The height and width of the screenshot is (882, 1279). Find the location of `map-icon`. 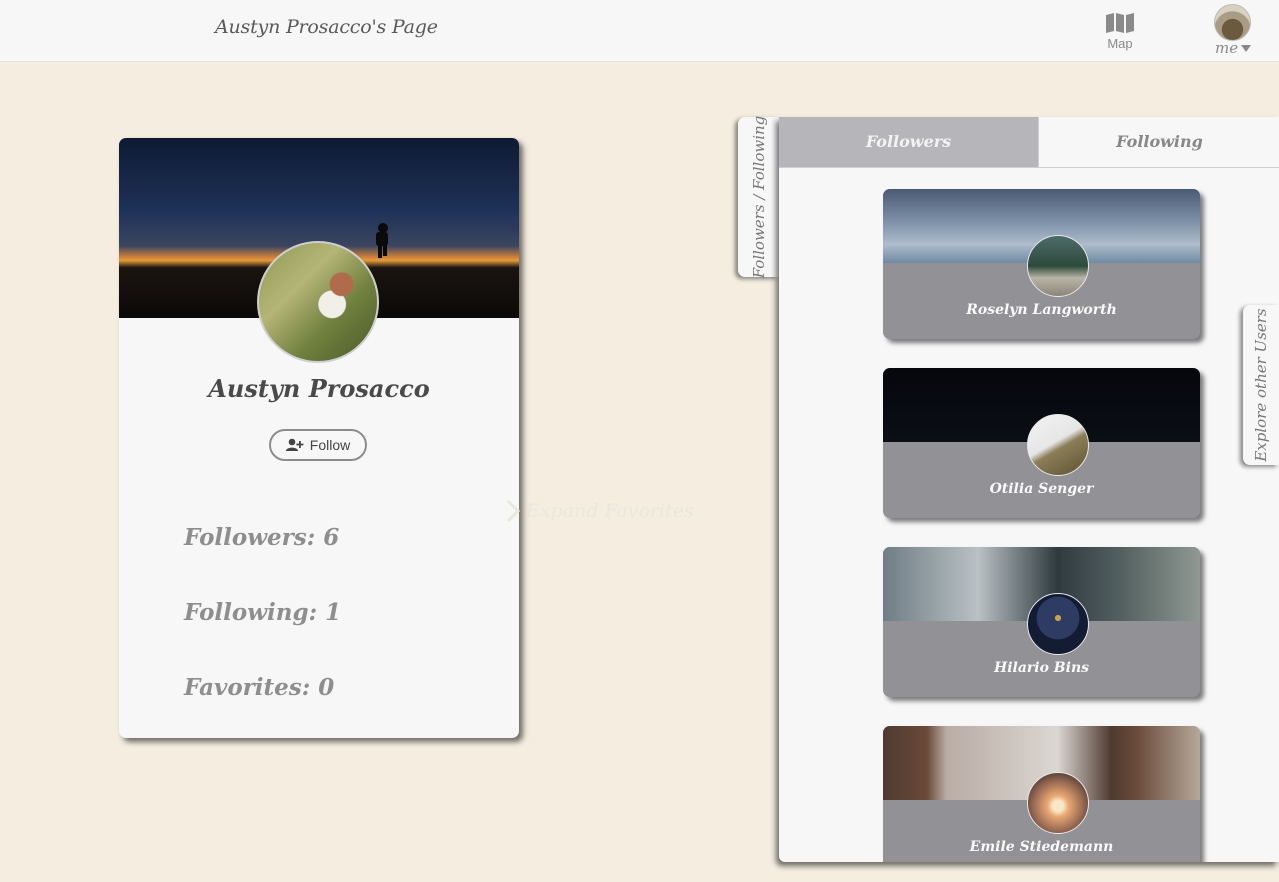

map-icon is located at coordinates (1120, 23).